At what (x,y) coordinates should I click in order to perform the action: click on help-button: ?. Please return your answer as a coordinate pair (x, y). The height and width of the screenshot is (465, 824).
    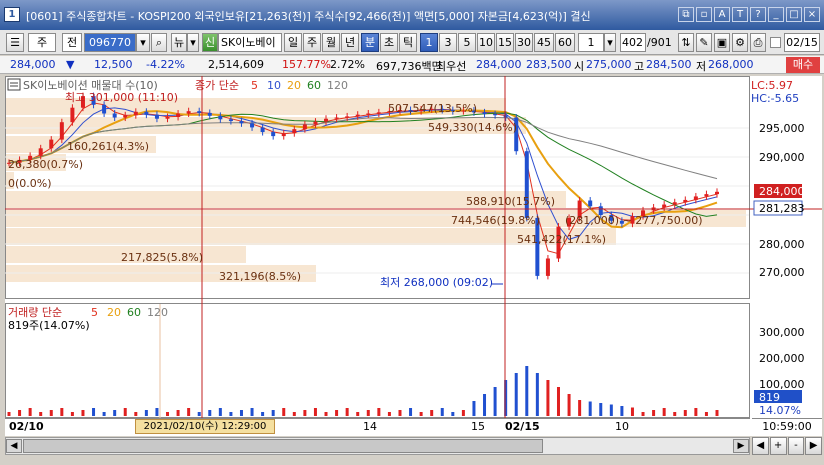
    Looking at the image, I should click on (758, 14).